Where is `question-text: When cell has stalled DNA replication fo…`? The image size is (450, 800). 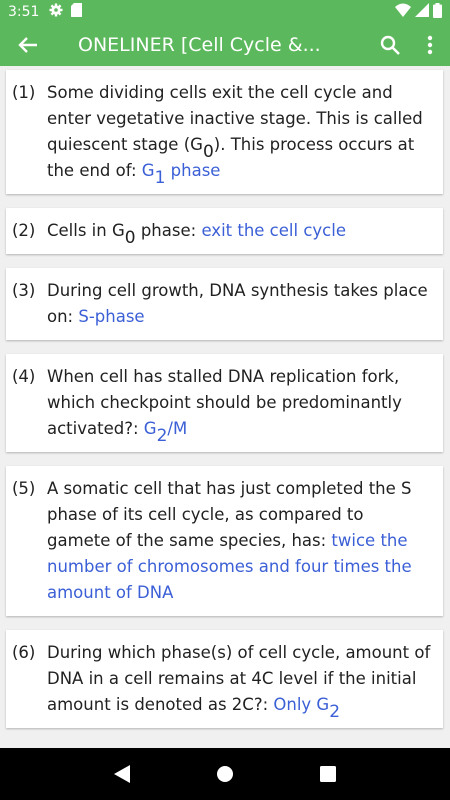 question-text: When cell has stalled DNA replication fo… is located at coordinates (224, 402).